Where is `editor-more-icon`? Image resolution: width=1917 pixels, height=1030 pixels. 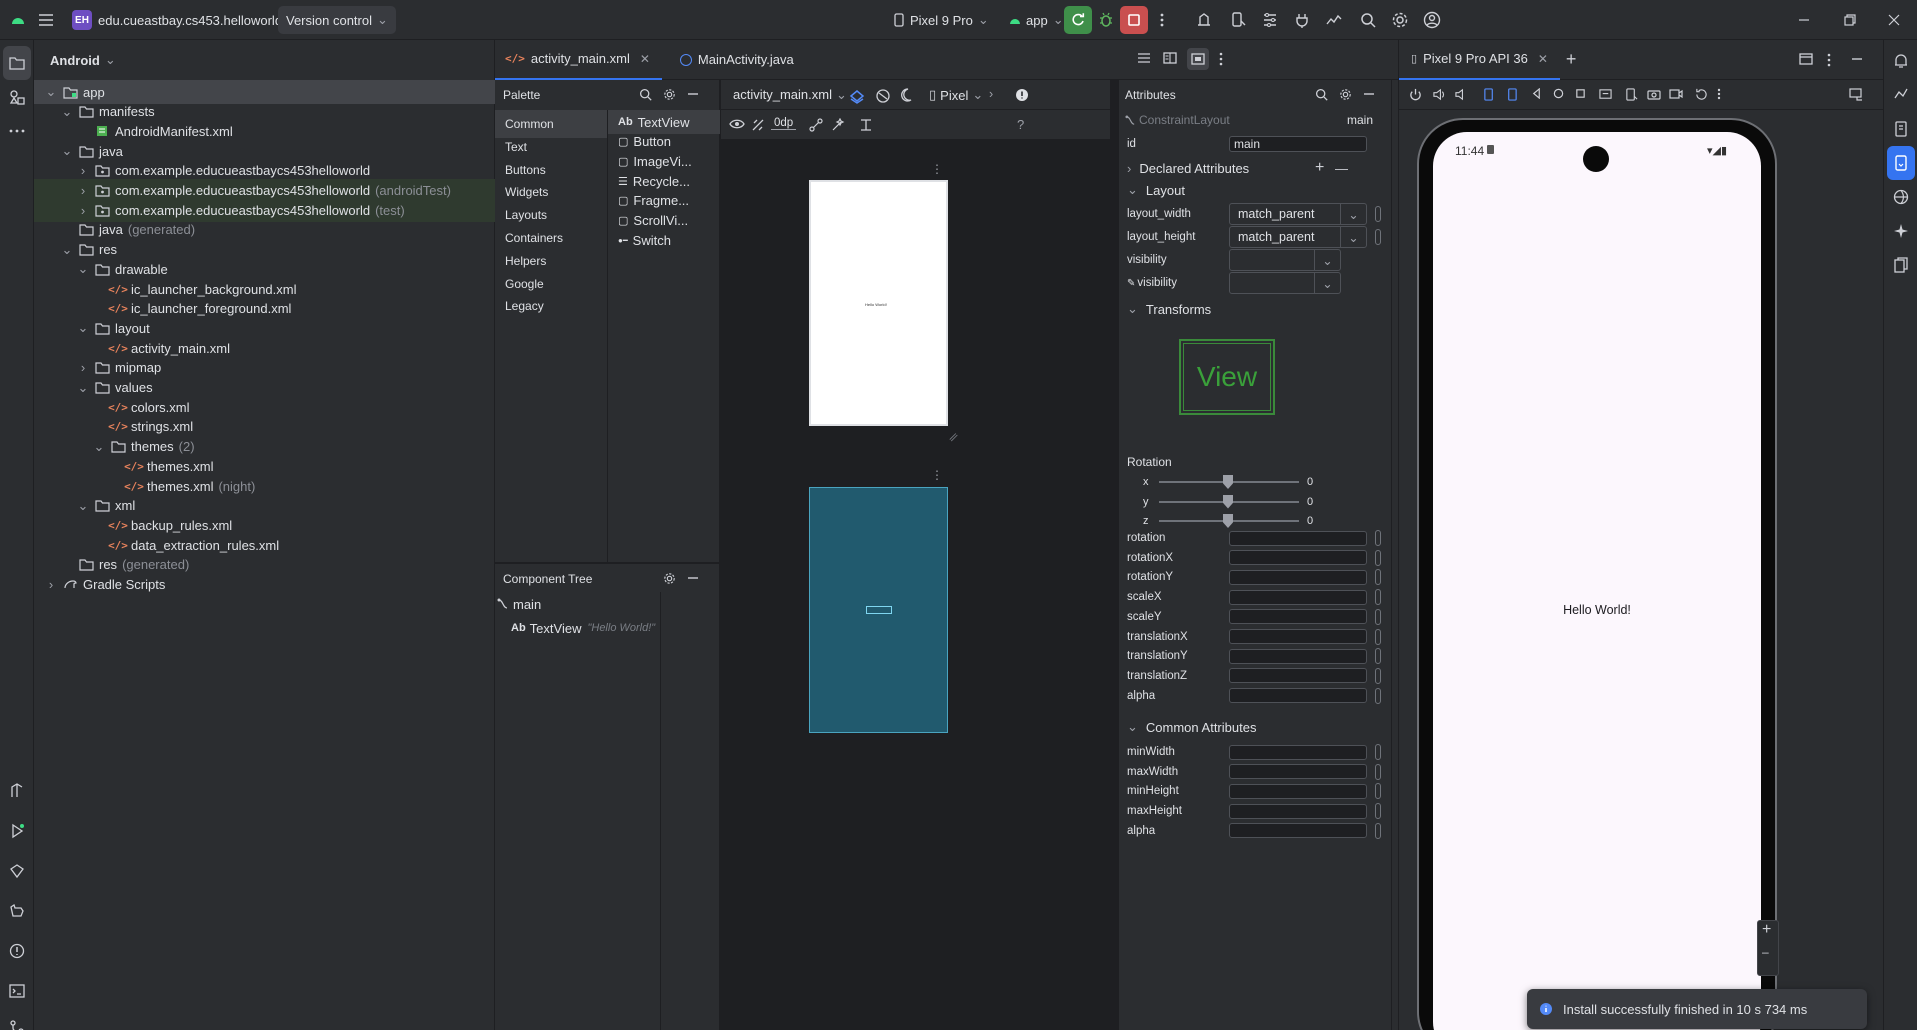 editor-more-icon is located at coordinates (1221, 59).